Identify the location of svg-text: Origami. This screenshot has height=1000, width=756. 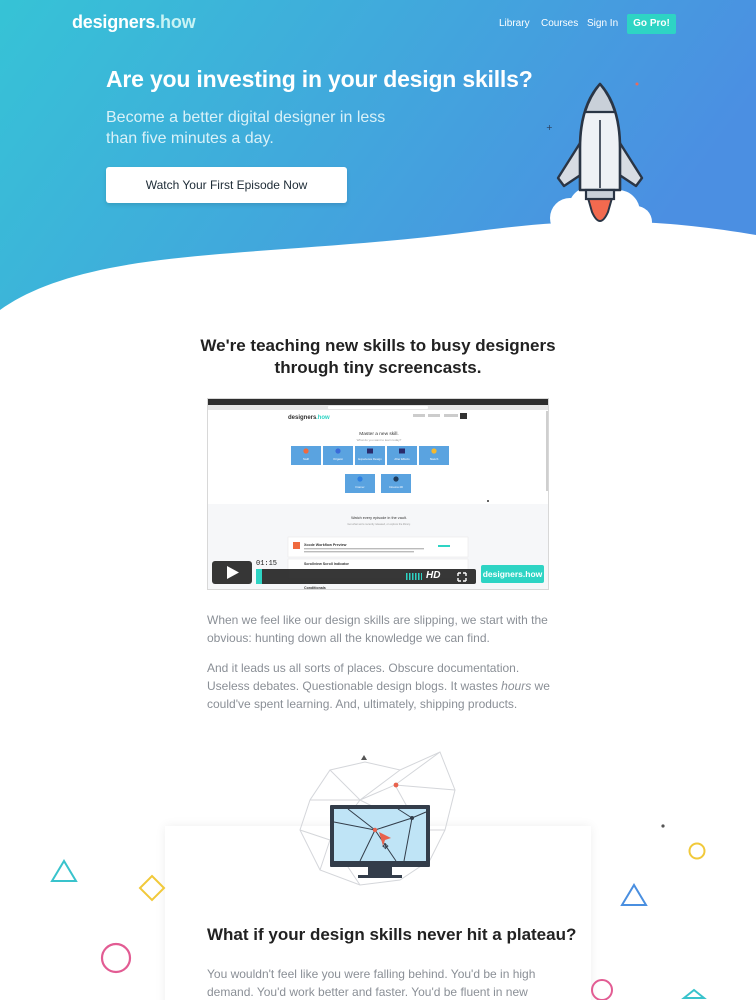
(338, 459).